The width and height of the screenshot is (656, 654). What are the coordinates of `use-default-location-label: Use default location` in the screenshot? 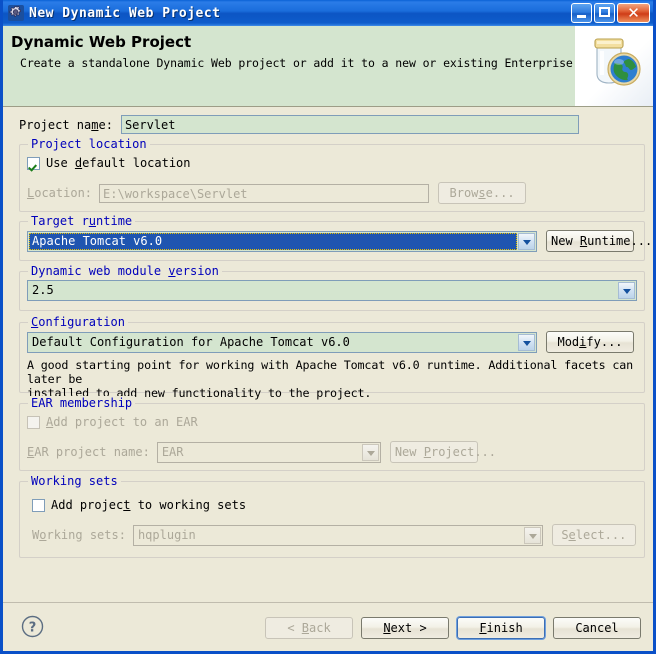 It's located at (118, 163).